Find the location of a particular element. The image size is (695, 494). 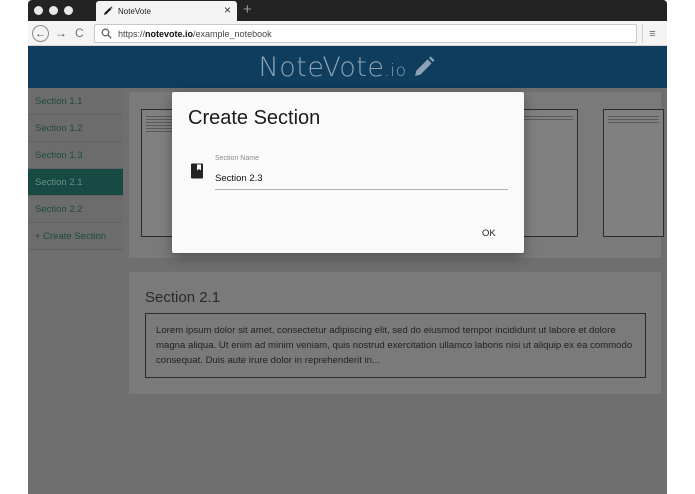

brand-suffix: .io is located at coordinates (395, 70).